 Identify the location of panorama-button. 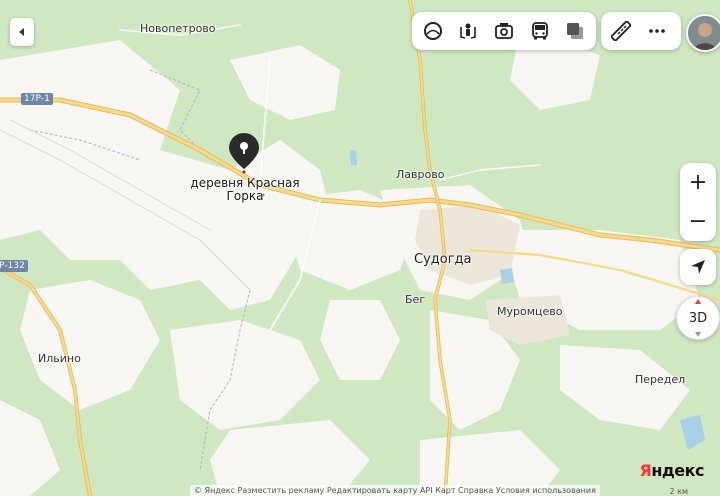
(469, 31).